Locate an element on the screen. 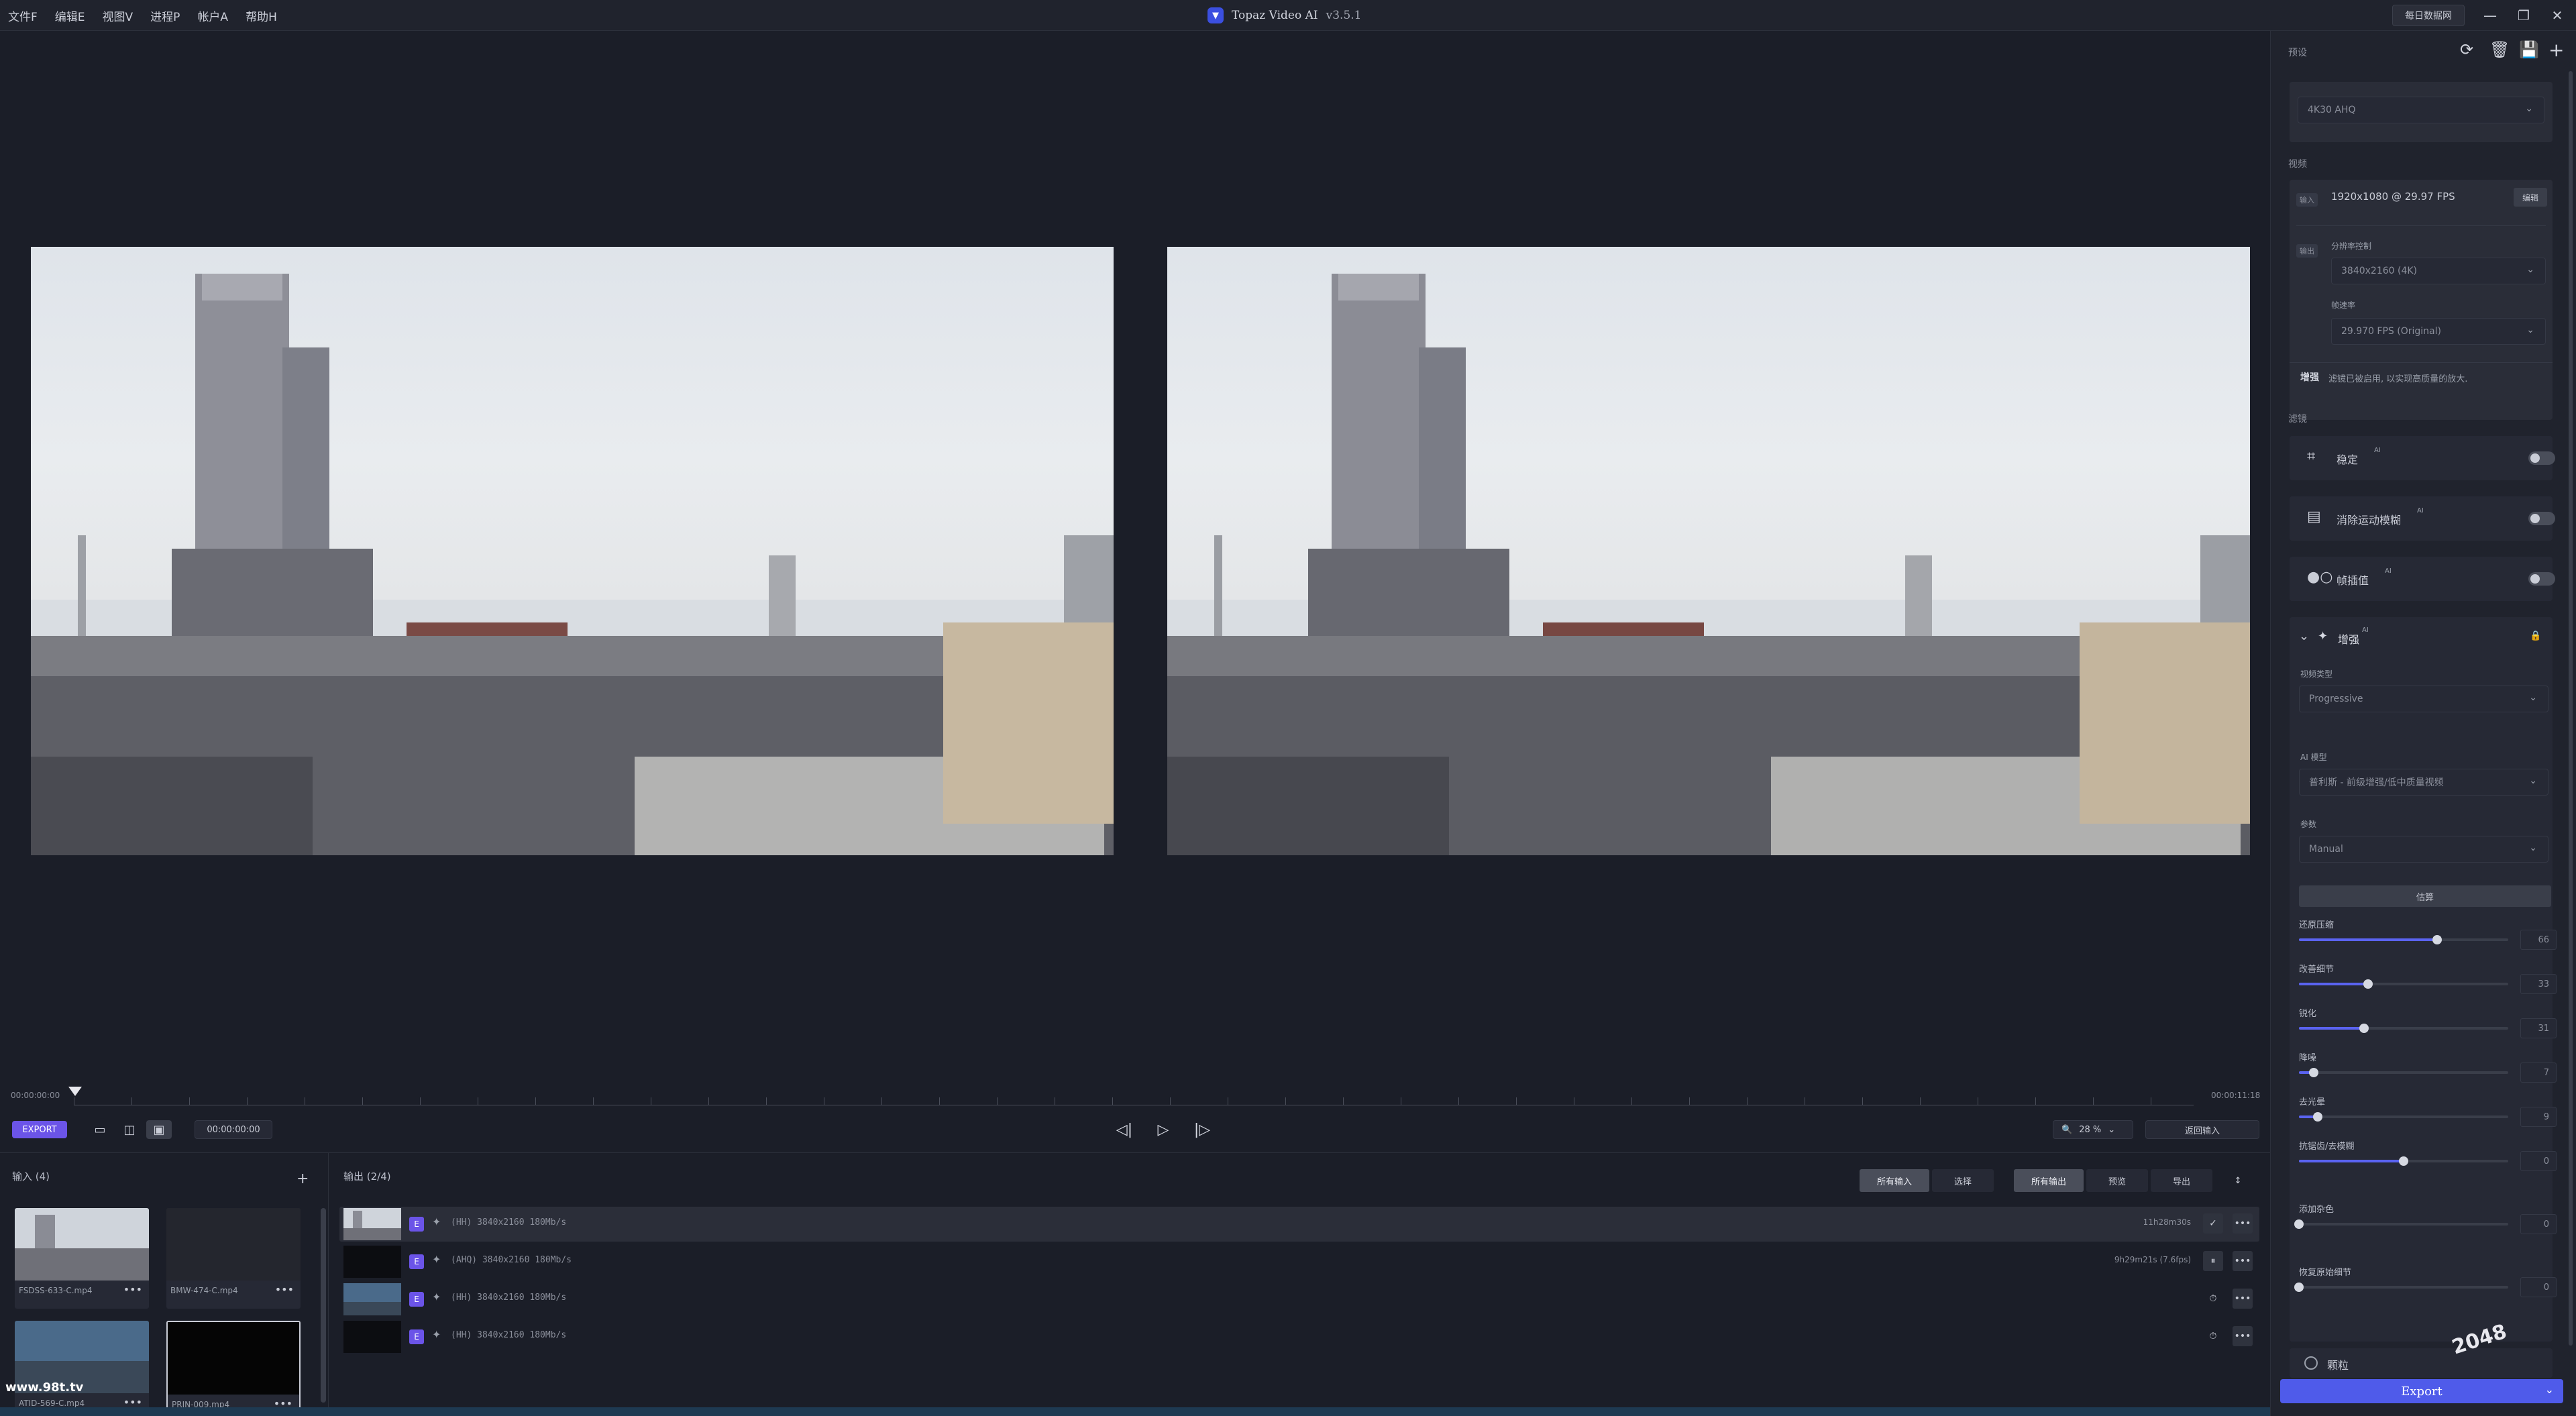  menu-edit: 编辑E is located at coordinates (70, 15).